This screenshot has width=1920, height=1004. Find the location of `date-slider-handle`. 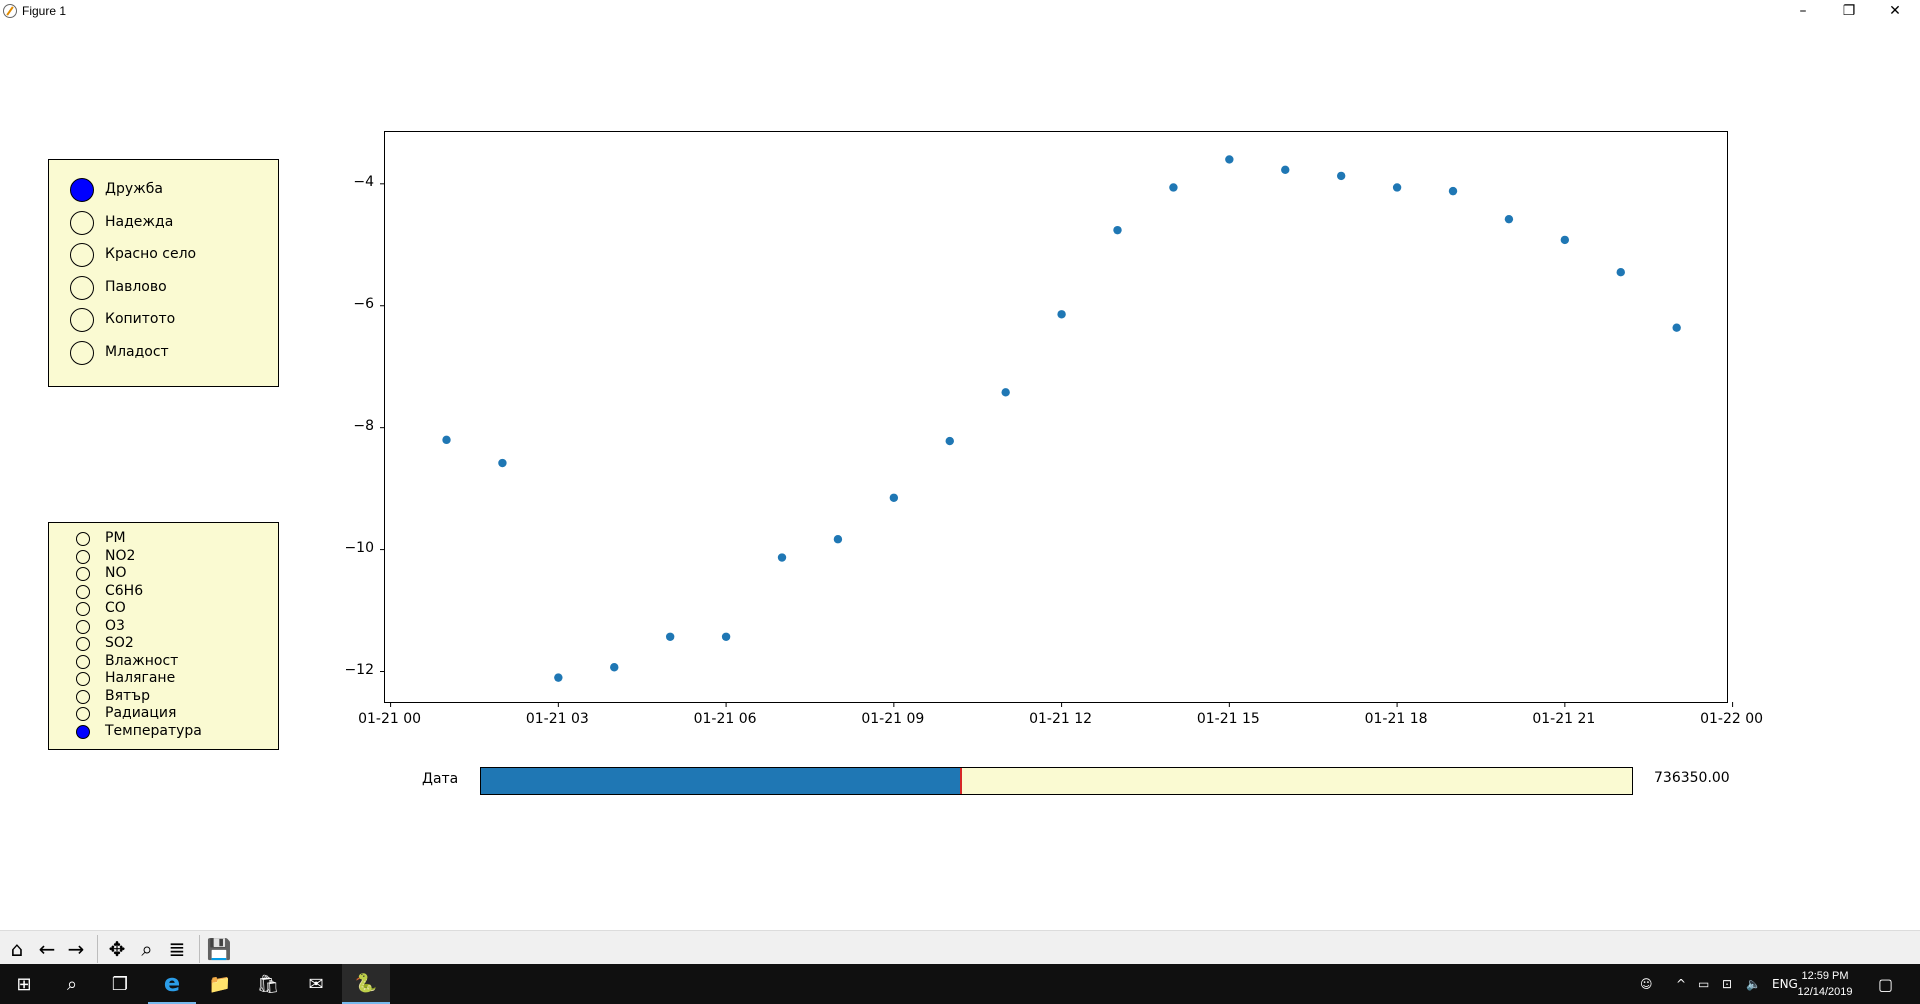

date-slider-handle is located at coordinates (960, 781).